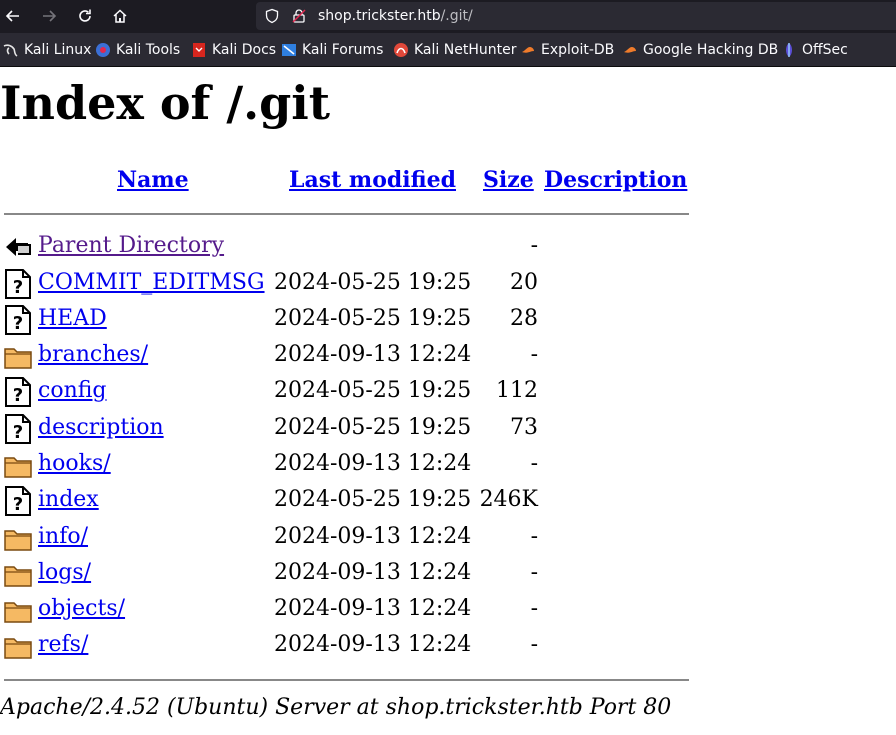 This screenshot has height=735, width=896. What do you see at coordinates (789, 50) in the screenshot?
I see `offsec-icon` at bounding box center [789, 50].